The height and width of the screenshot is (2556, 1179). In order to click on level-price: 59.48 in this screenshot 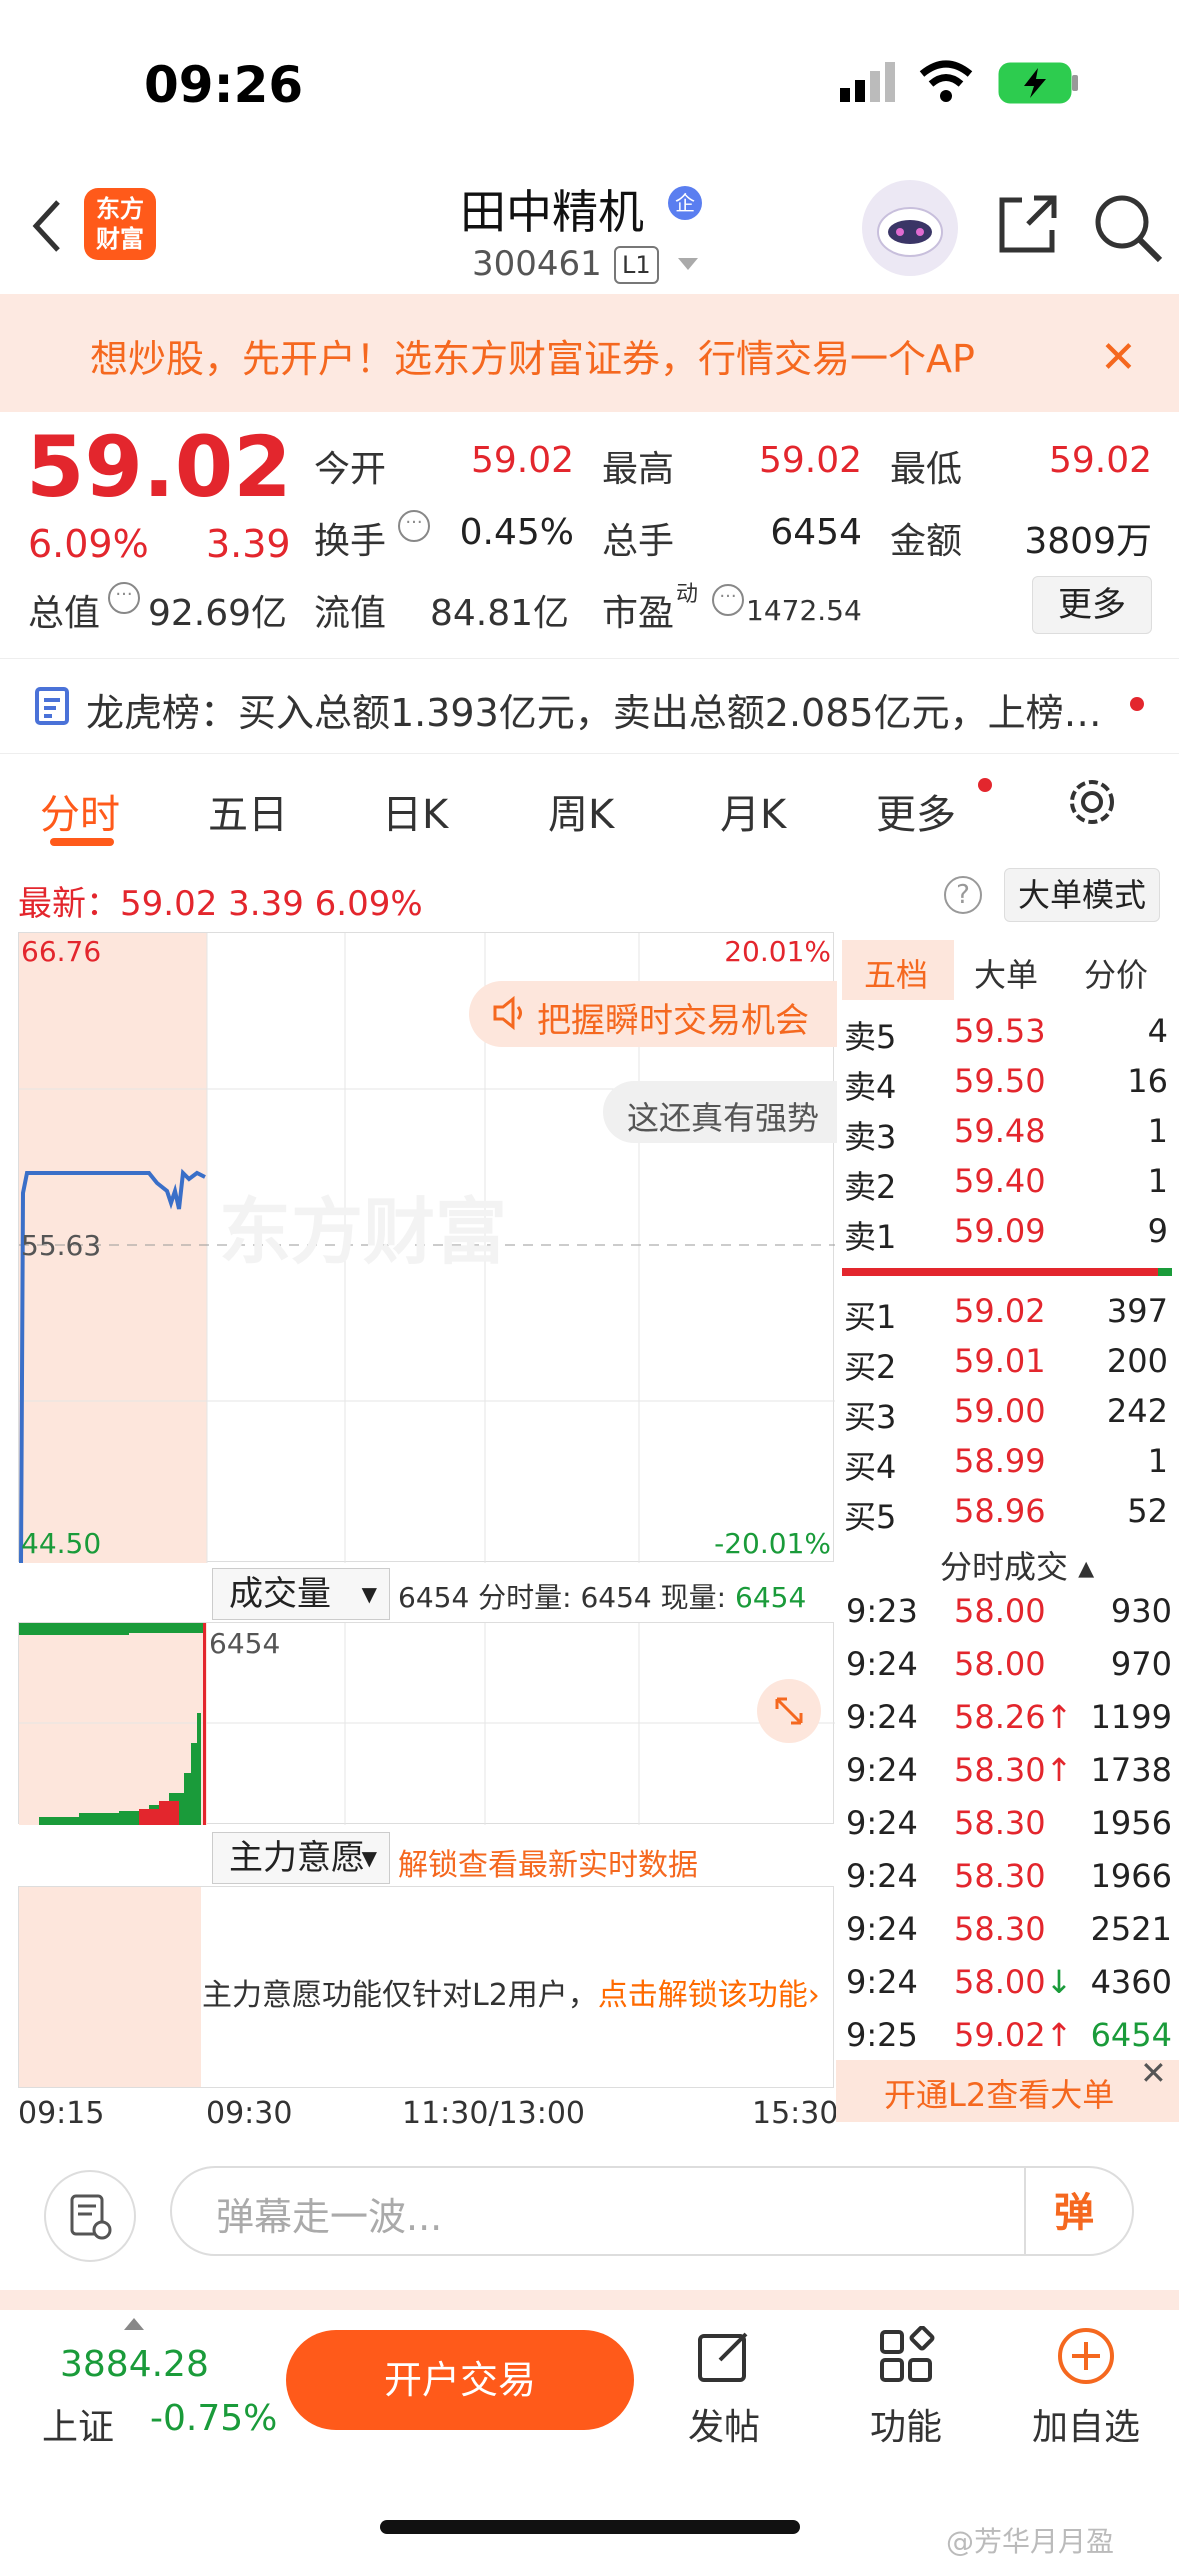, I will do `click(1000, 1131)`.